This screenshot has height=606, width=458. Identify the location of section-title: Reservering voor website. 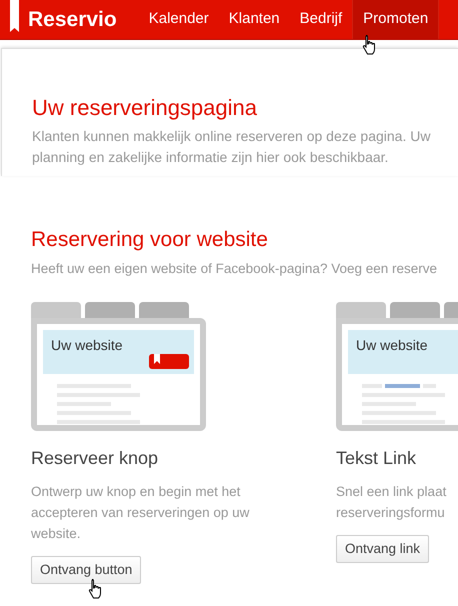
(150, 240).